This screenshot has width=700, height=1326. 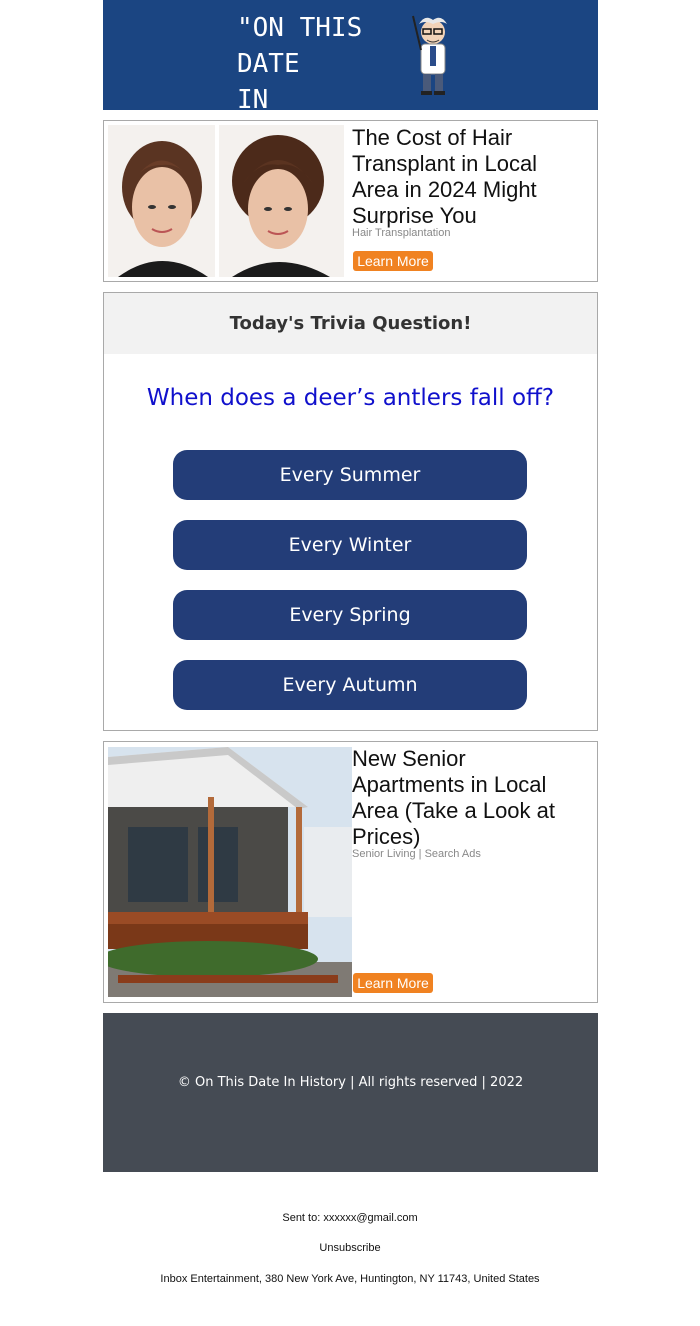 What do you see at coordinates (416, 854) in the screenshot?
I see `ad-source: Senior Living | Search Ads` at bounding box center [416, 854].